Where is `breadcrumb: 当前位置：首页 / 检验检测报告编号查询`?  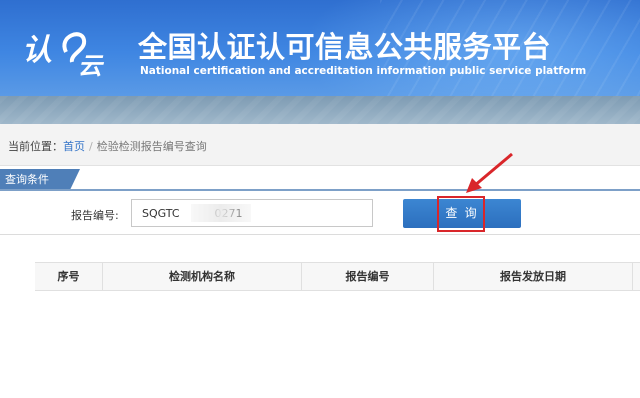 breadcrumb: 当前位置：首页 / 检验检测报告编号查询 is located at coordinates (320, 145).